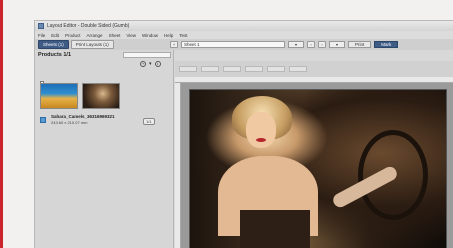  I want to click on photo-face, so click(261, 130).